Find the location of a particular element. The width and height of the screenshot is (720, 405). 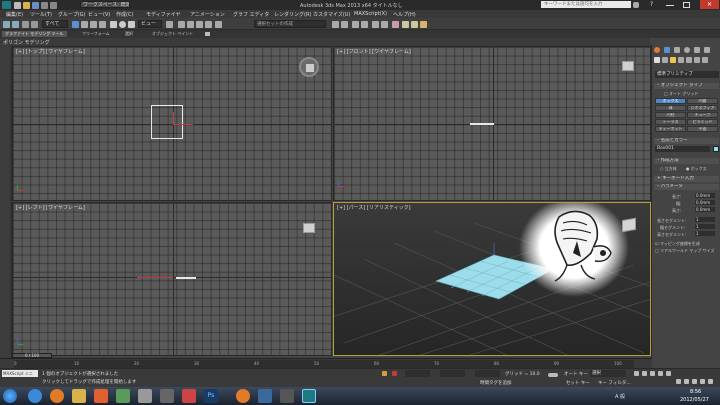

box-object-left is located at coordinates (186, 278).